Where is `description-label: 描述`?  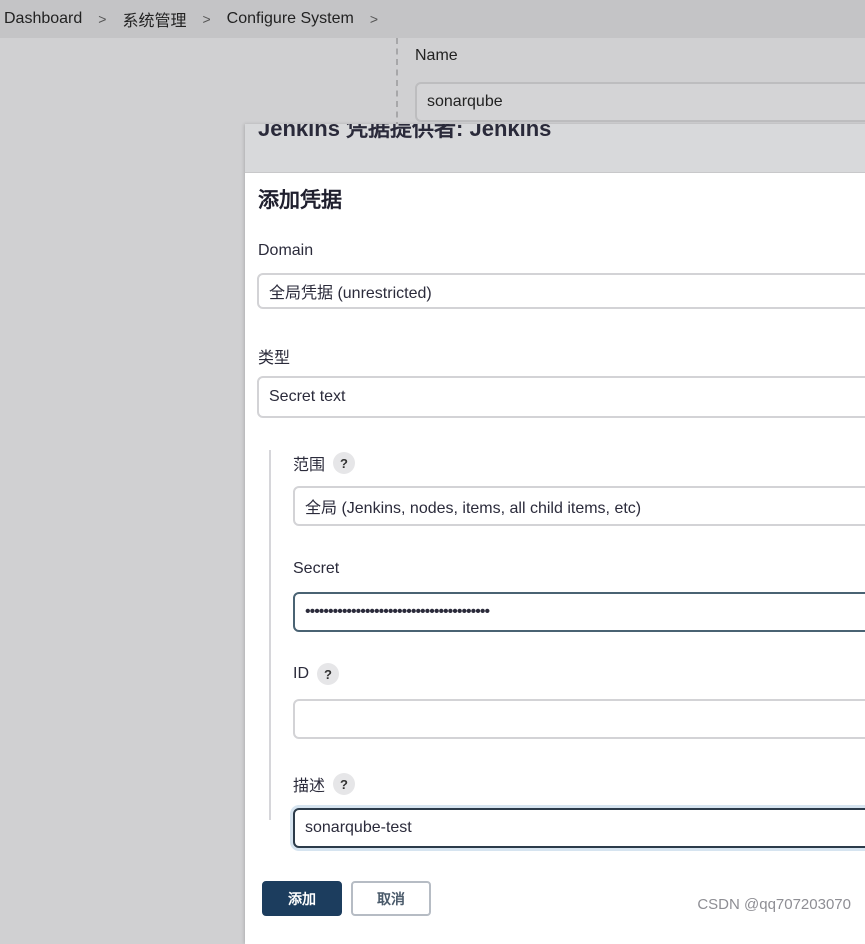
description-label: 描述 is located at coordinates (309, 786).